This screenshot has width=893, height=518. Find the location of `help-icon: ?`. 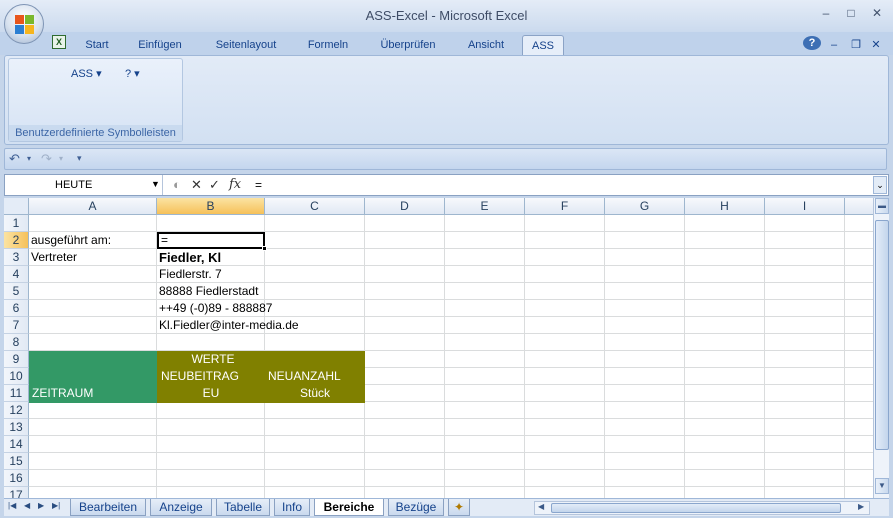

help-icon: ? is located at coordinates (812, 43).